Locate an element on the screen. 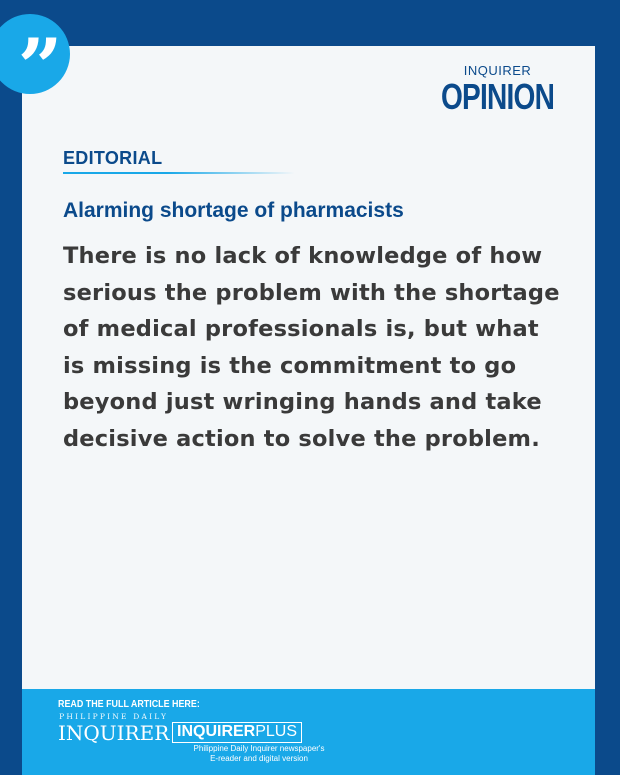 This screenshot has width=620, height=775. inquirer-plus-logo: INQUIRERPLUS is located at coordinates (237, 732).